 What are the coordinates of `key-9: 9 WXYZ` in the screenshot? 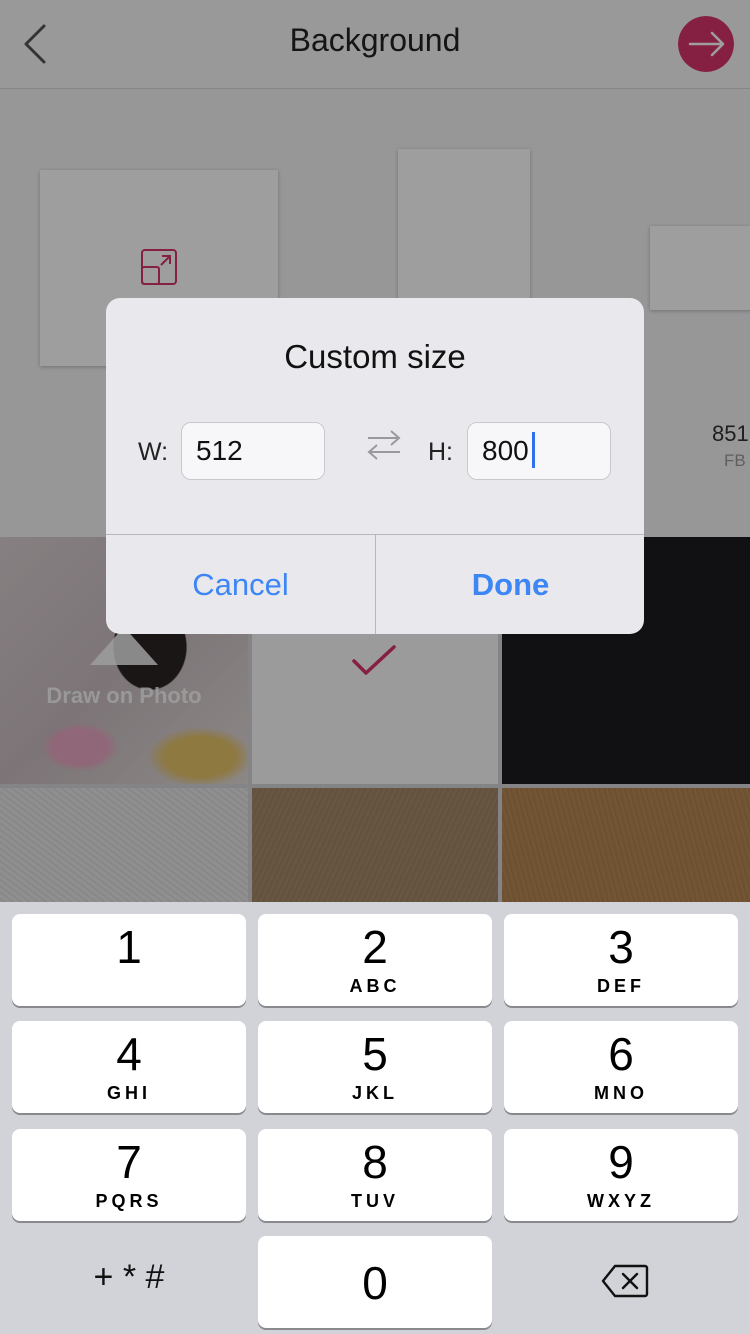 It's located at (621, 1175).